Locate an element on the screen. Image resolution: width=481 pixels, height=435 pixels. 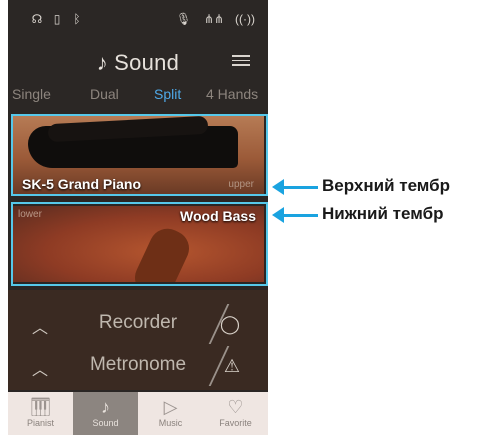
usb-icon: ▯ is located at coordinates (57, 19).